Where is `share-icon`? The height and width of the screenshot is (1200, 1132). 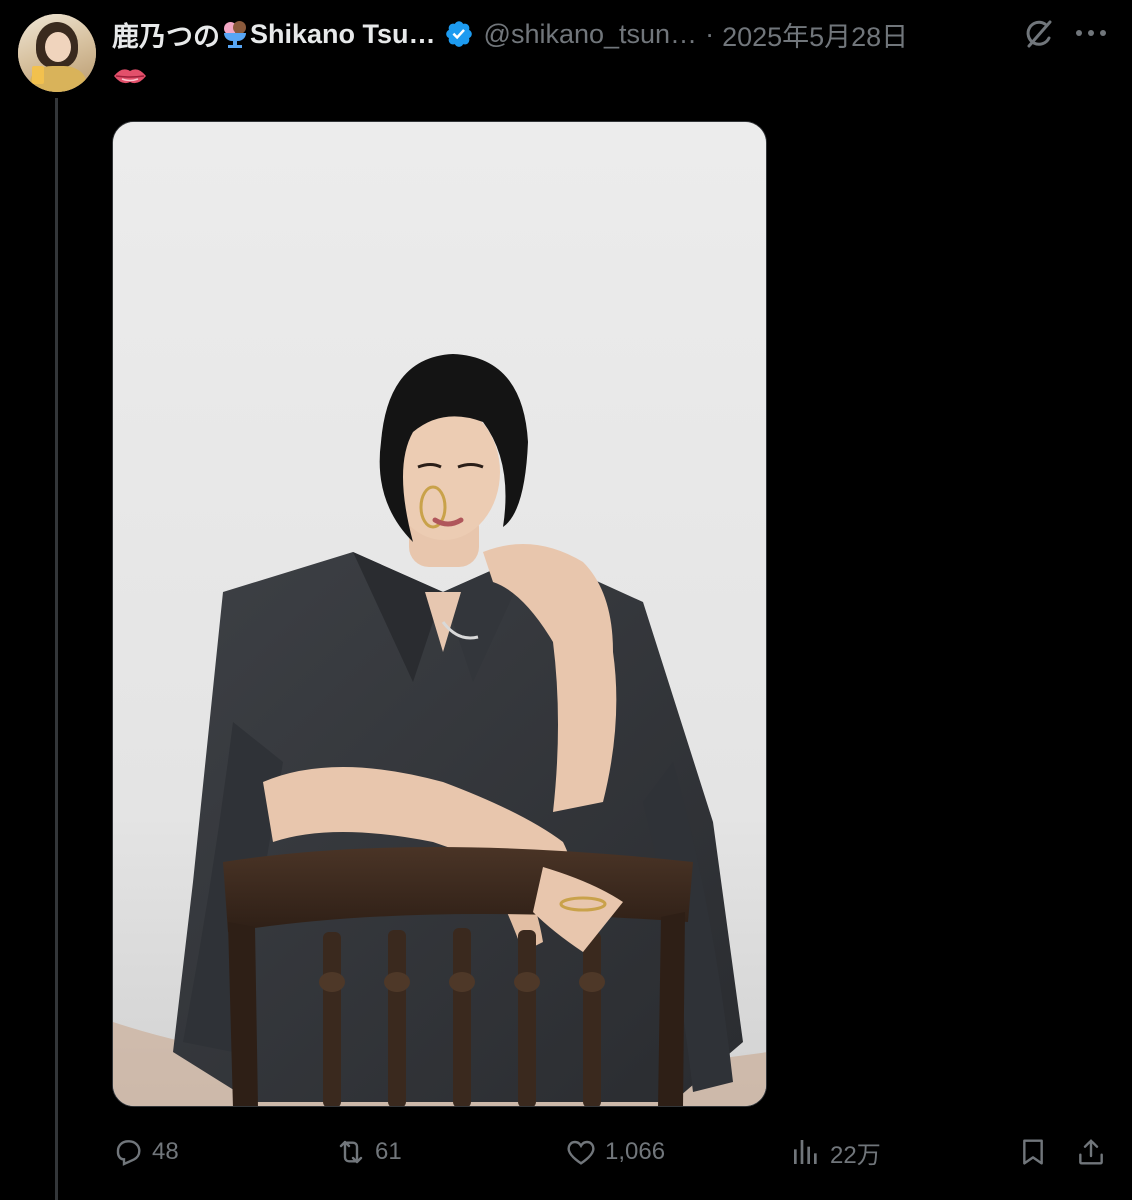
share-icon is located at coordinates (1091, 1152).